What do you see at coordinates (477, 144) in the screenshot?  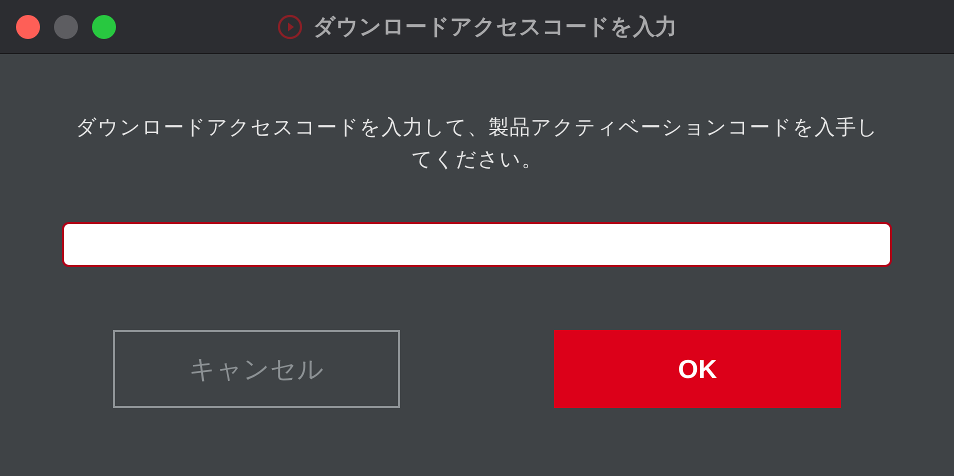 I see `instruction-text: ダウンロードアクセスコードを入力して、製品アクティベーションコードを入手してください。` at bounding box center [477, 144].